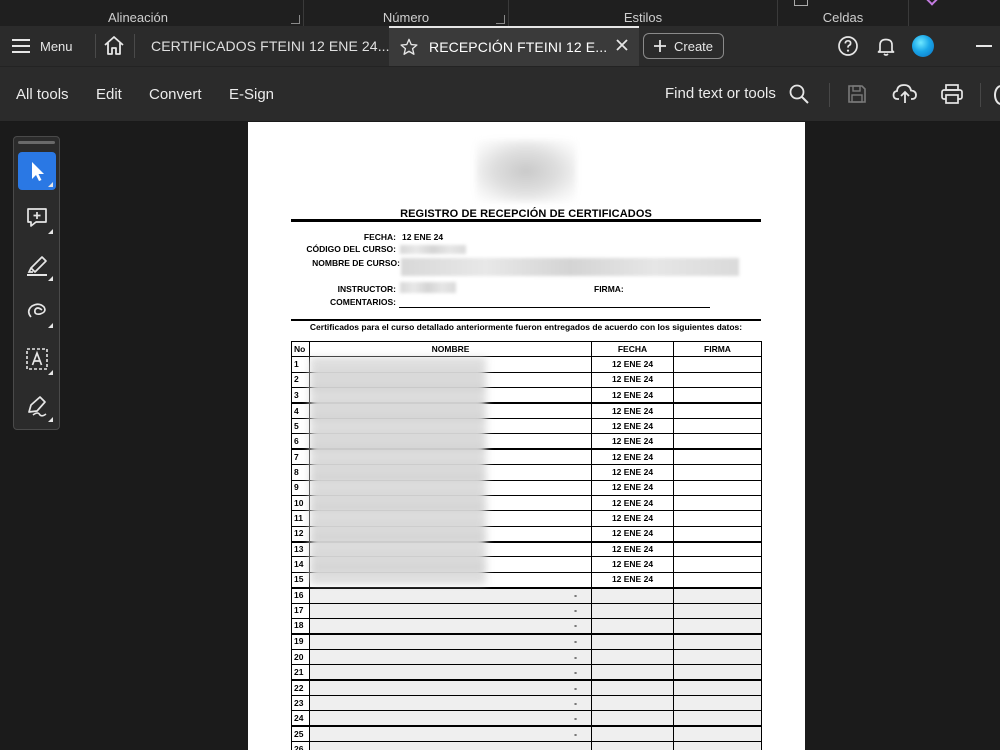 This screenshot has height=750, width=1000. I want to click on highlight-tool, so click(37, 265).